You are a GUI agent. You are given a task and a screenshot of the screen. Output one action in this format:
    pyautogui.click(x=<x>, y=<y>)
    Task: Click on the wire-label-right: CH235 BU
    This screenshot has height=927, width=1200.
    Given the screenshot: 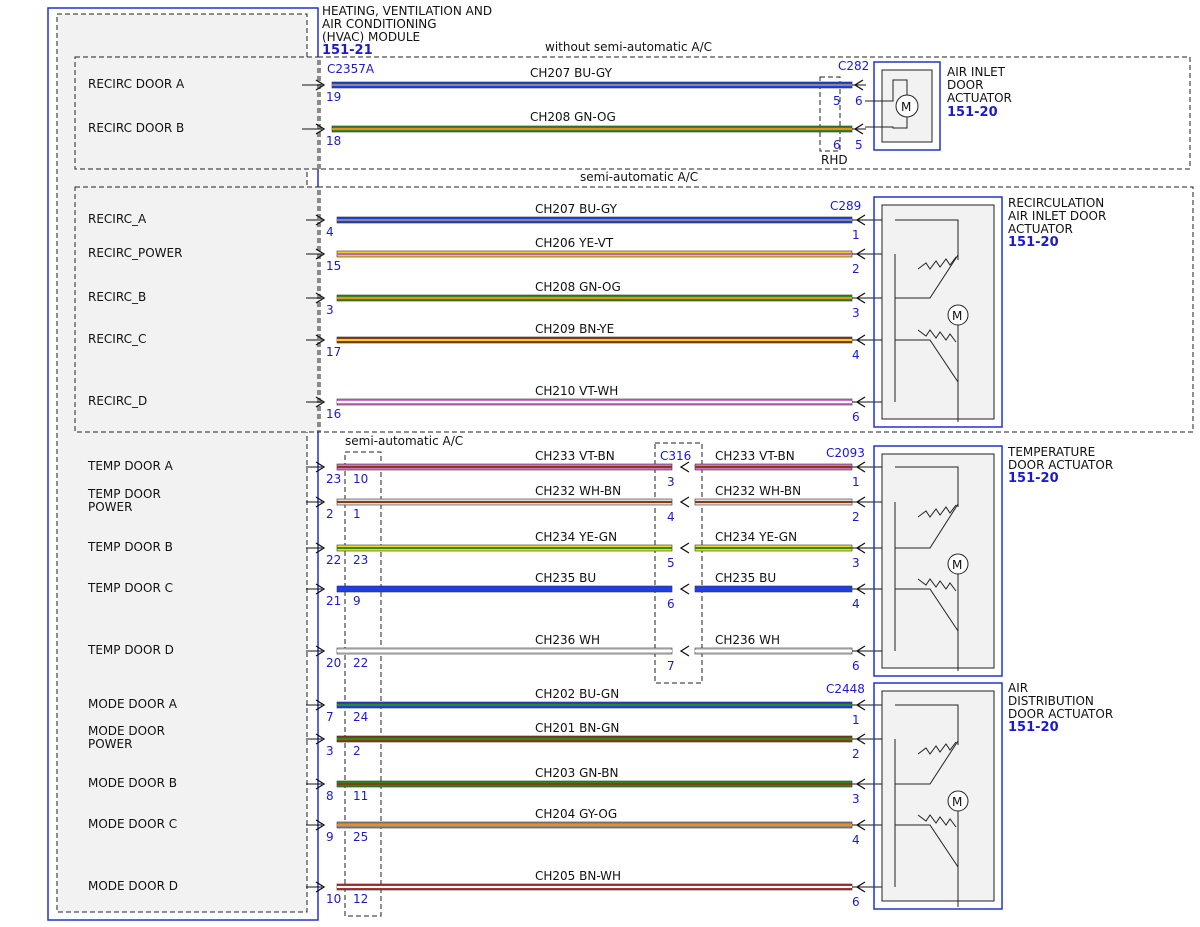 What is the action you would take?
    pyautogui.click(x=745, y=578)
    